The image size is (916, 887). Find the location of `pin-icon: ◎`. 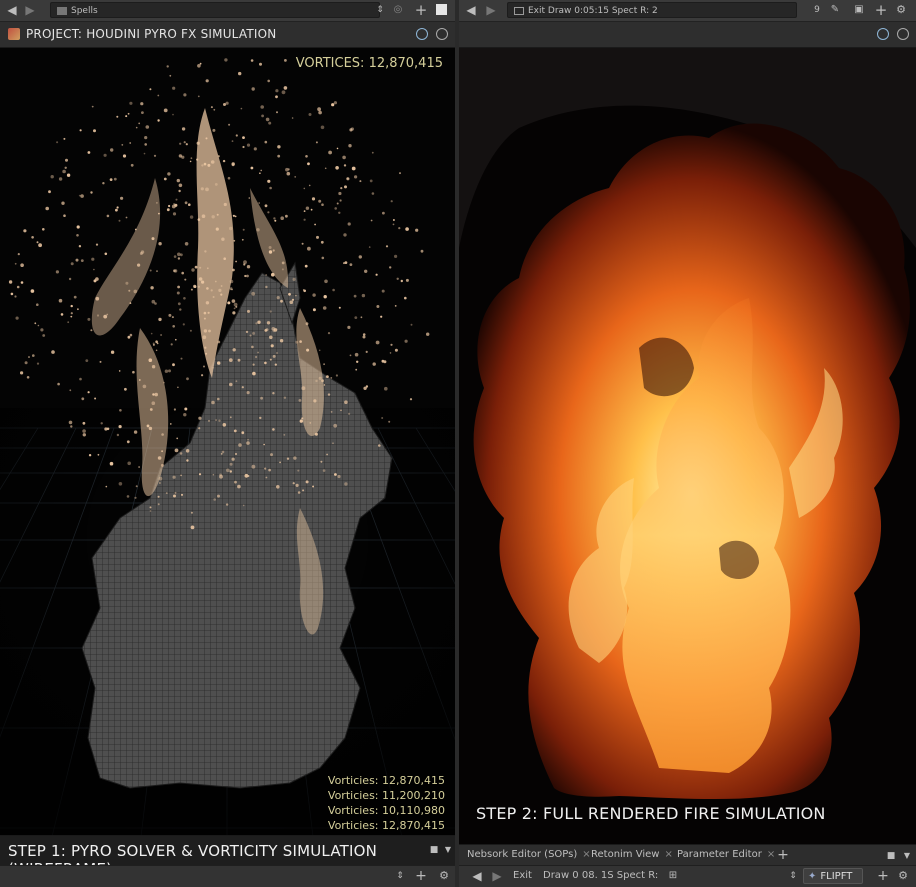

pin-icon: ◎ is located at coordinates (398, 10).